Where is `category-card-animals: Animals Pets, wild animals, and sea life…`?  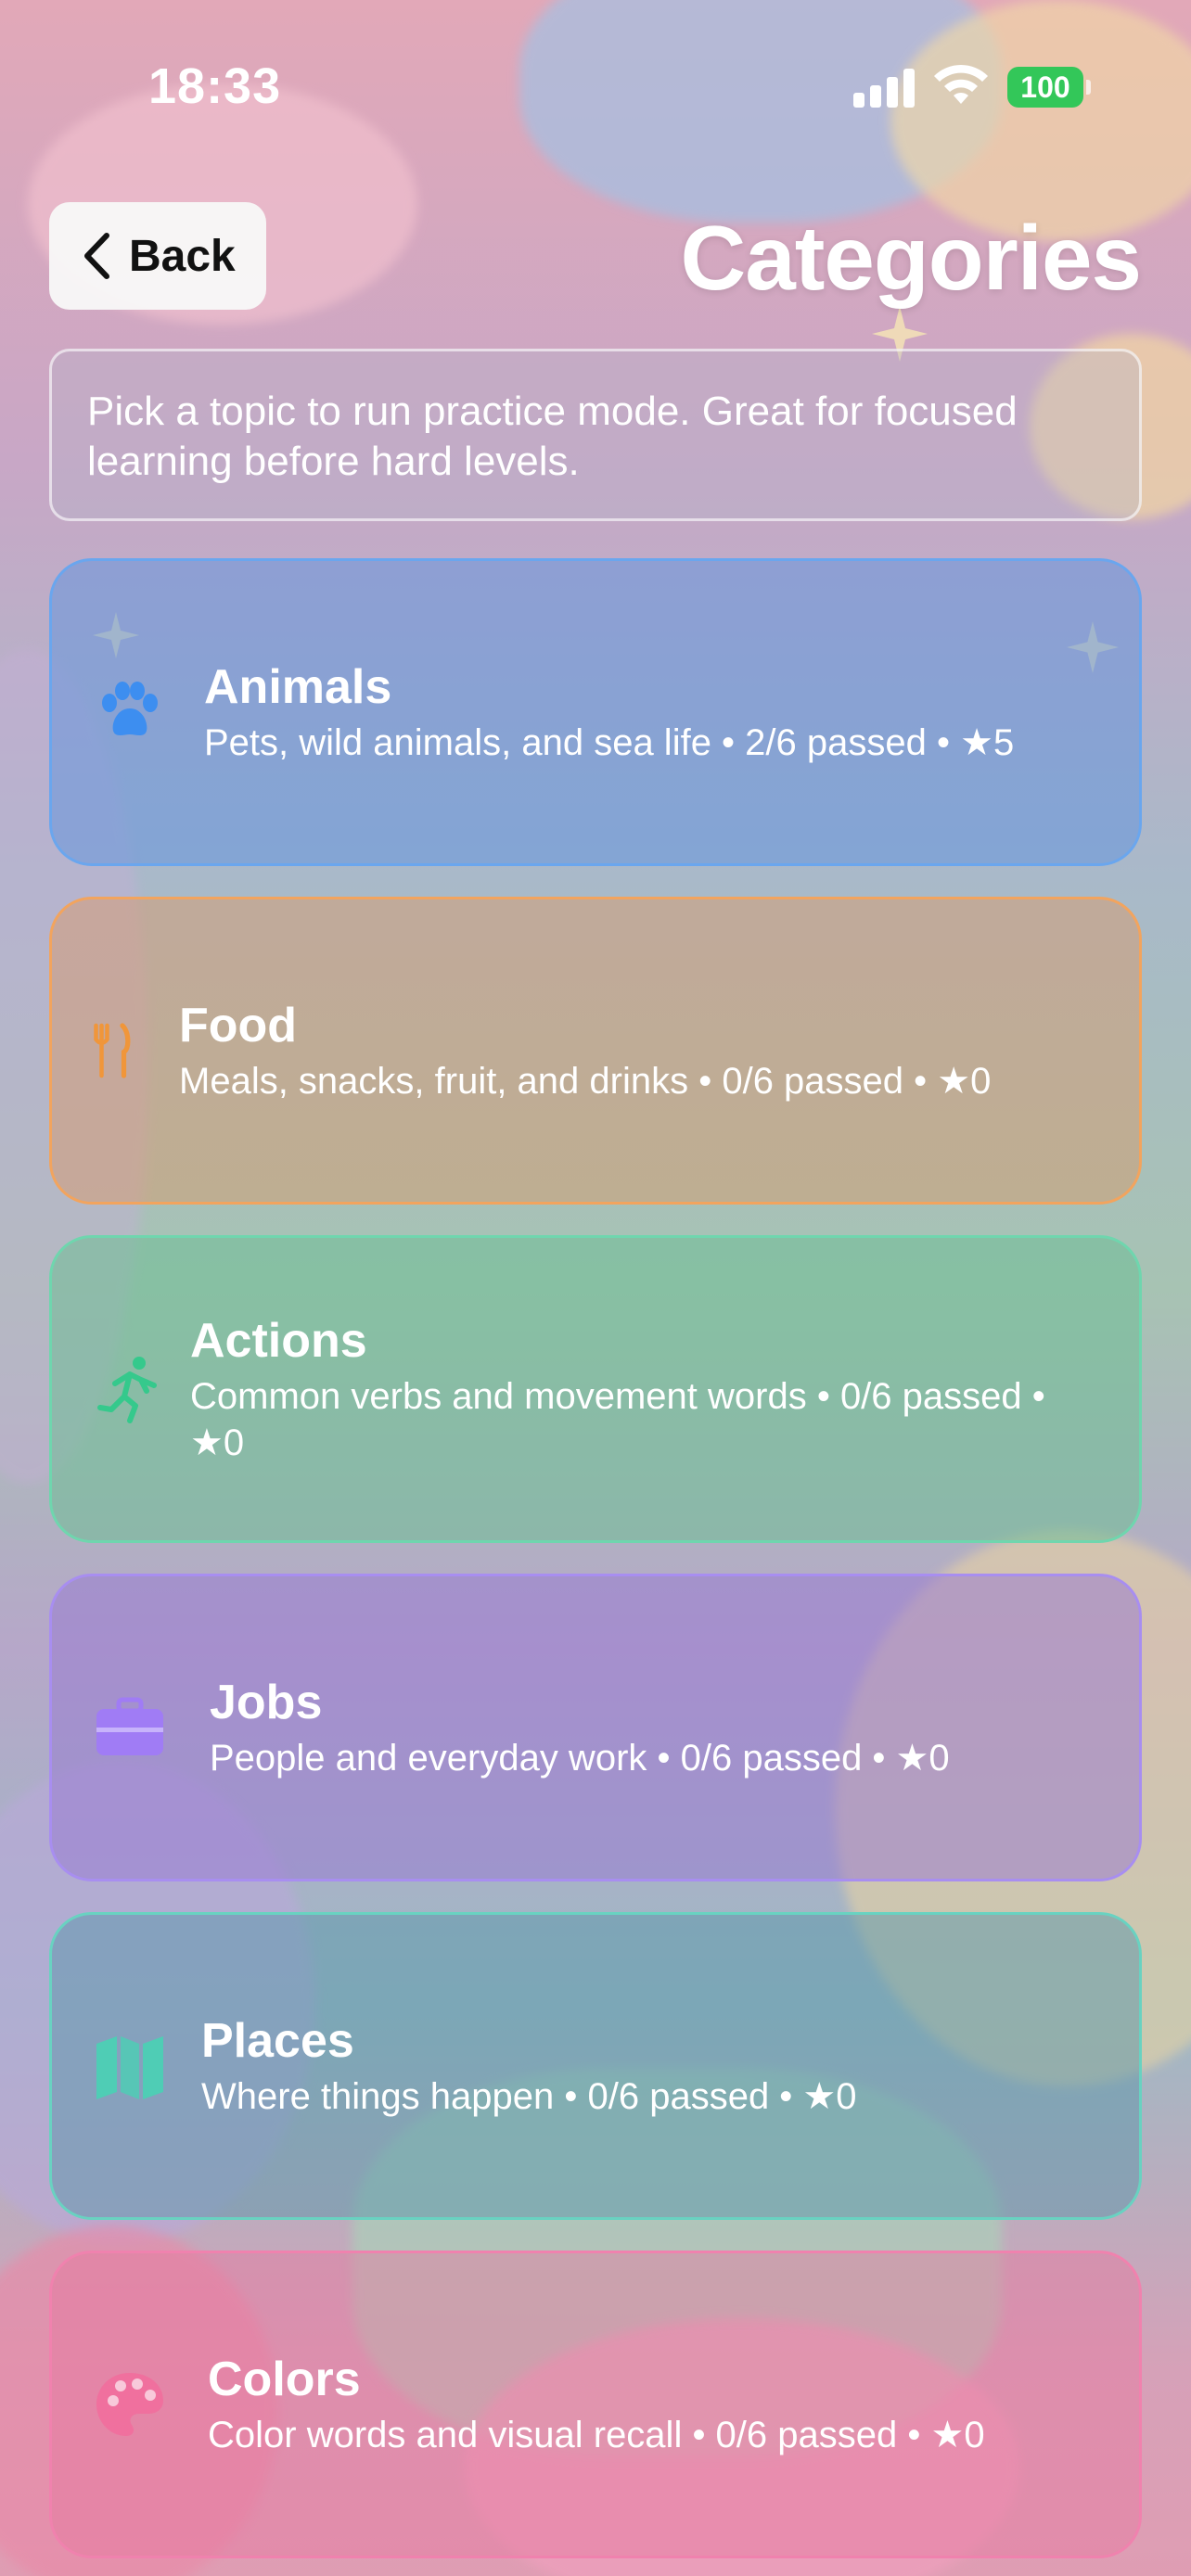 category-card-animals: Animals Pets, wild animals, and sea life… is located at coordinates (595, 712).